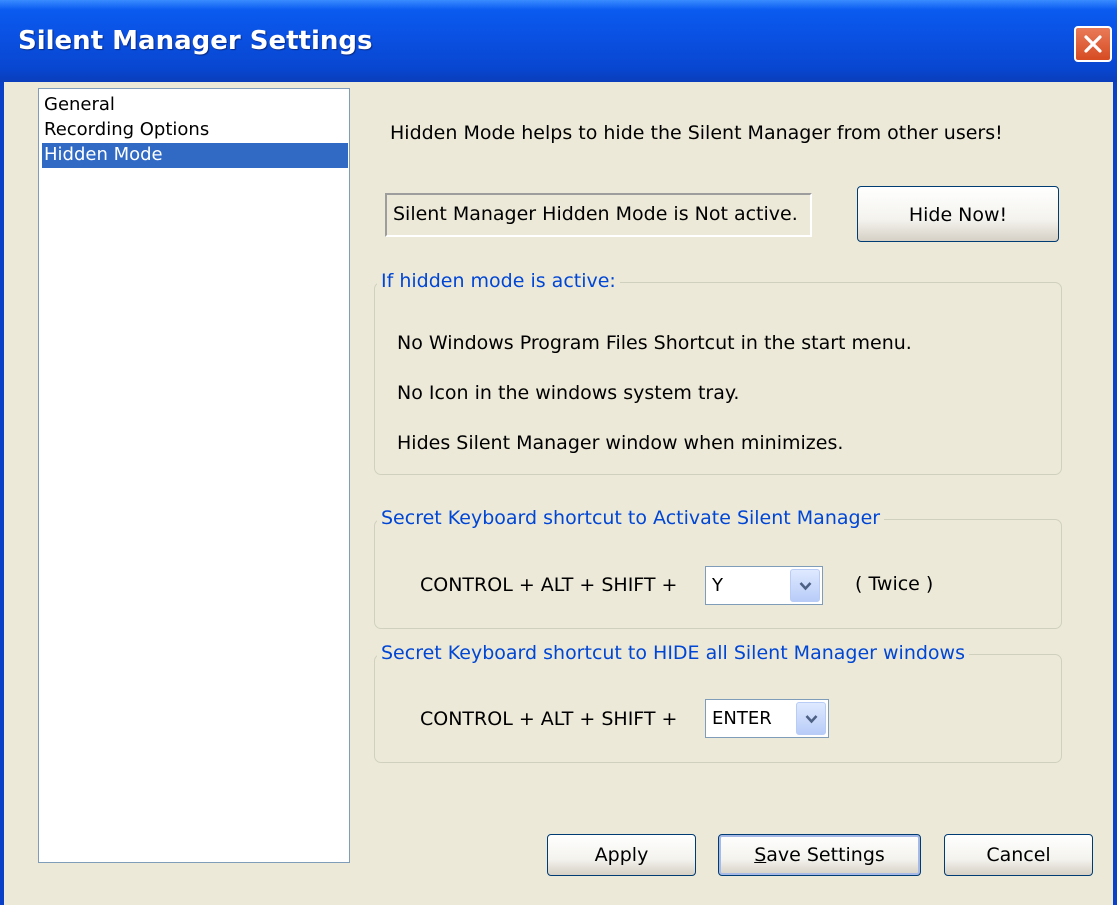 Image resolution: width=1117 pixels, height=905 pixels. Describe the element at coordinates (760, 855) in the screenshot. I see `save-mnemonic: S` at that location.